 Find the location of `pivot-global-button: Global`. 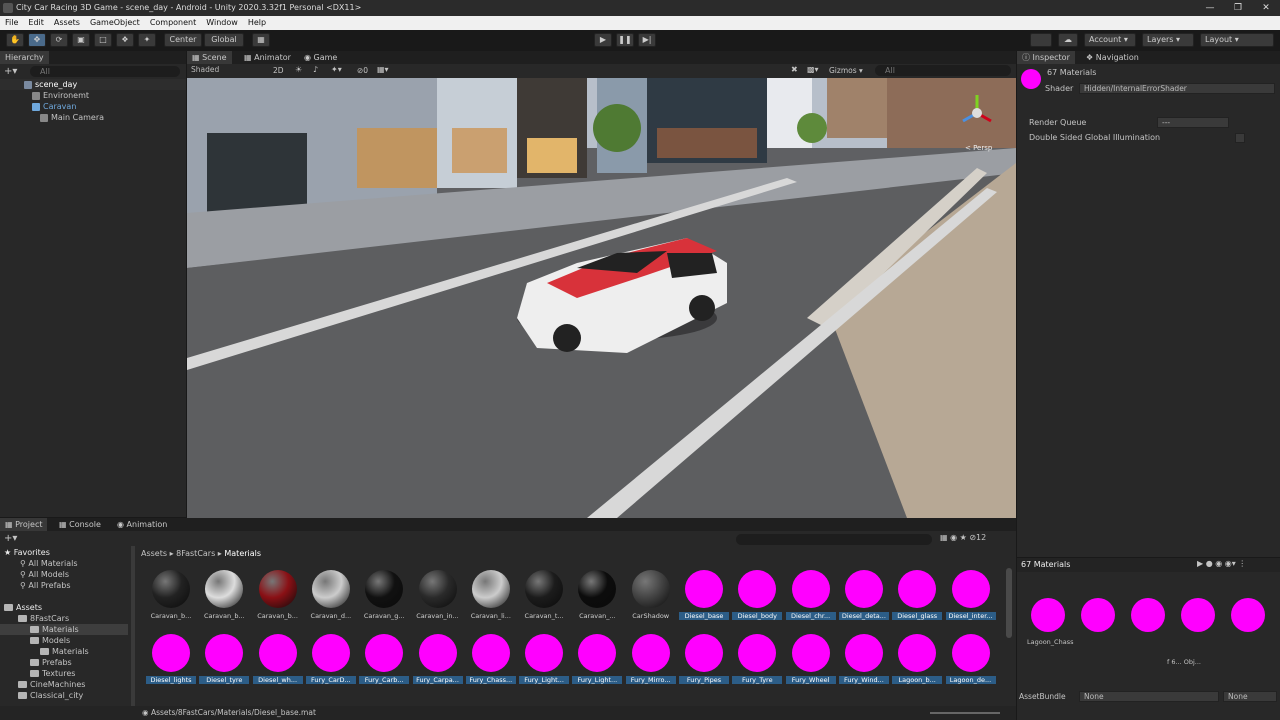

pivot-global-button: Global is located at coordinates (224, 40).